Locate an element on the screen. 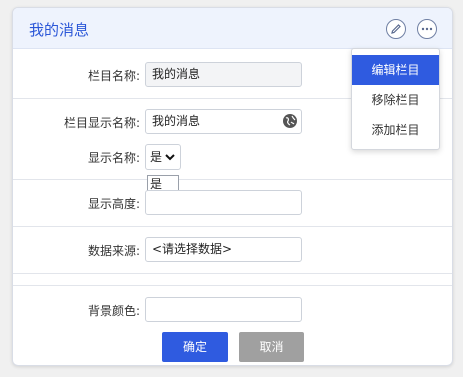 This screenshot has width=463, height=377. show-name-select: 是 is located at coordinates (163, 157).